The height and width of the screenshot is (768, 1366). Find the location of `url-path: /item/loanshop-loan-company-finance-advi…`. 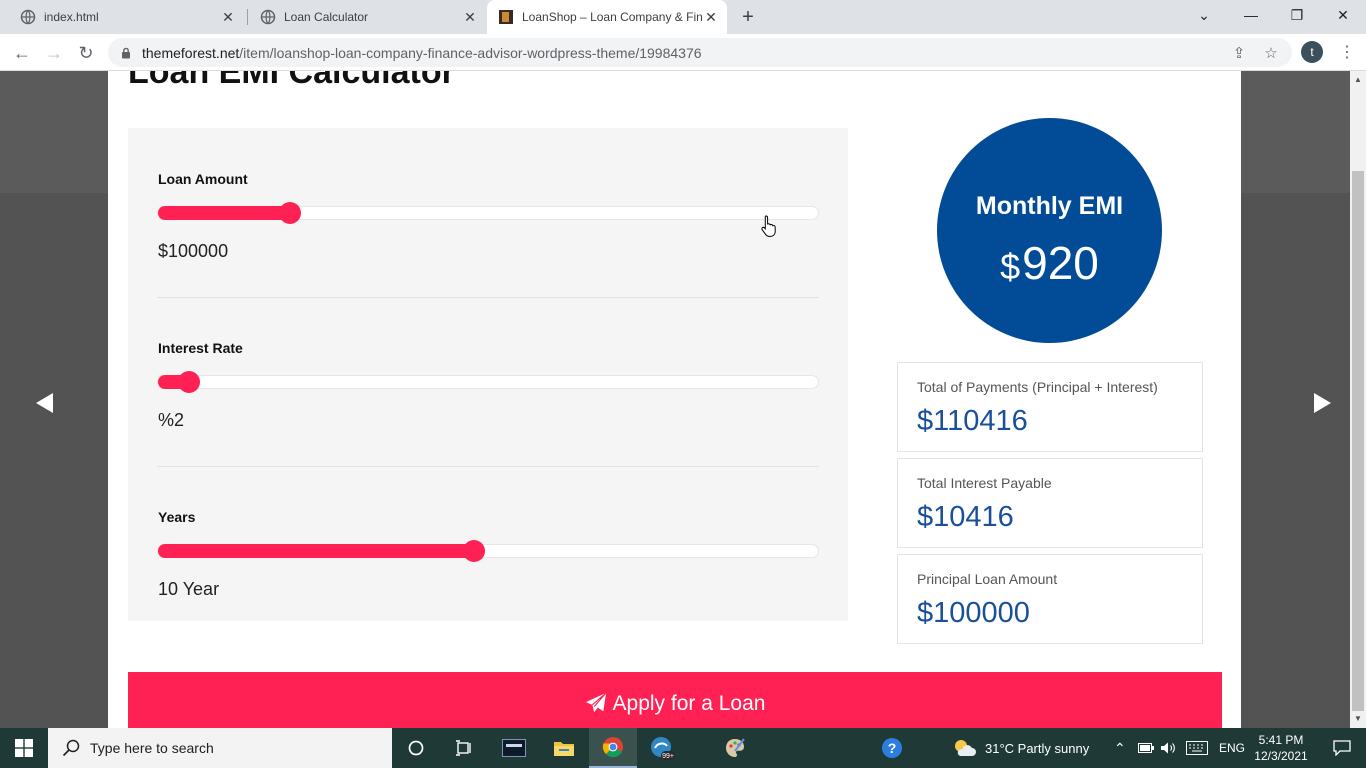

url-path: /item/loanshop-loan-company-finance-advi… is located at coordinates (470, 52).